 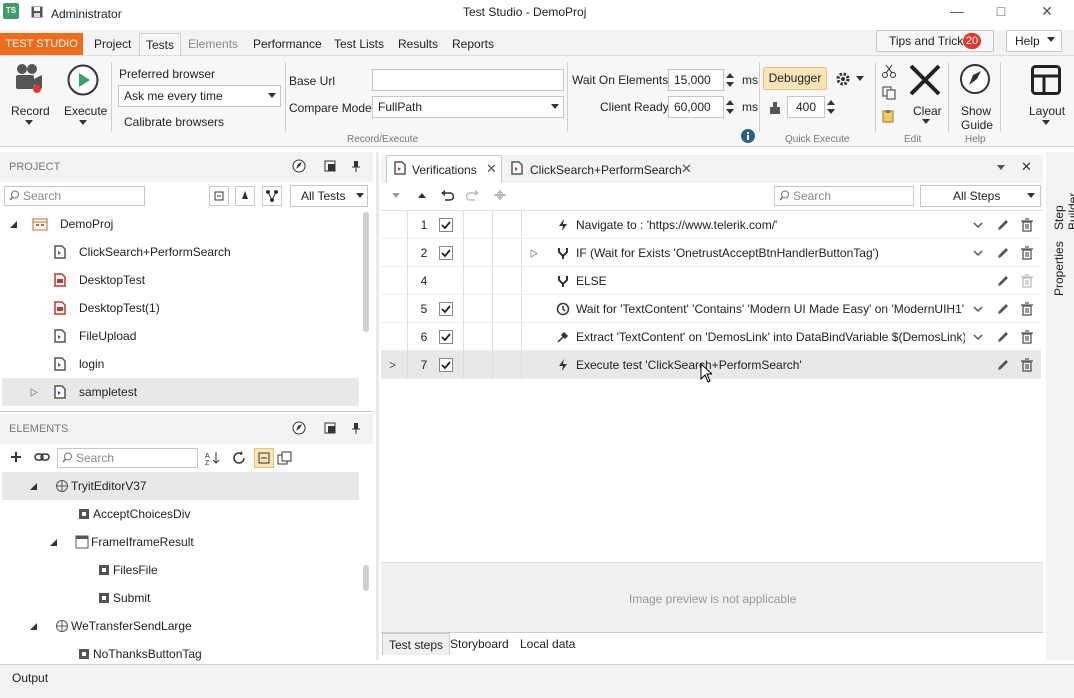 What do you see at coordinates (299, 166) in the screenshot?
I see `project-rocket-icon` at bounding box center [299, 166].